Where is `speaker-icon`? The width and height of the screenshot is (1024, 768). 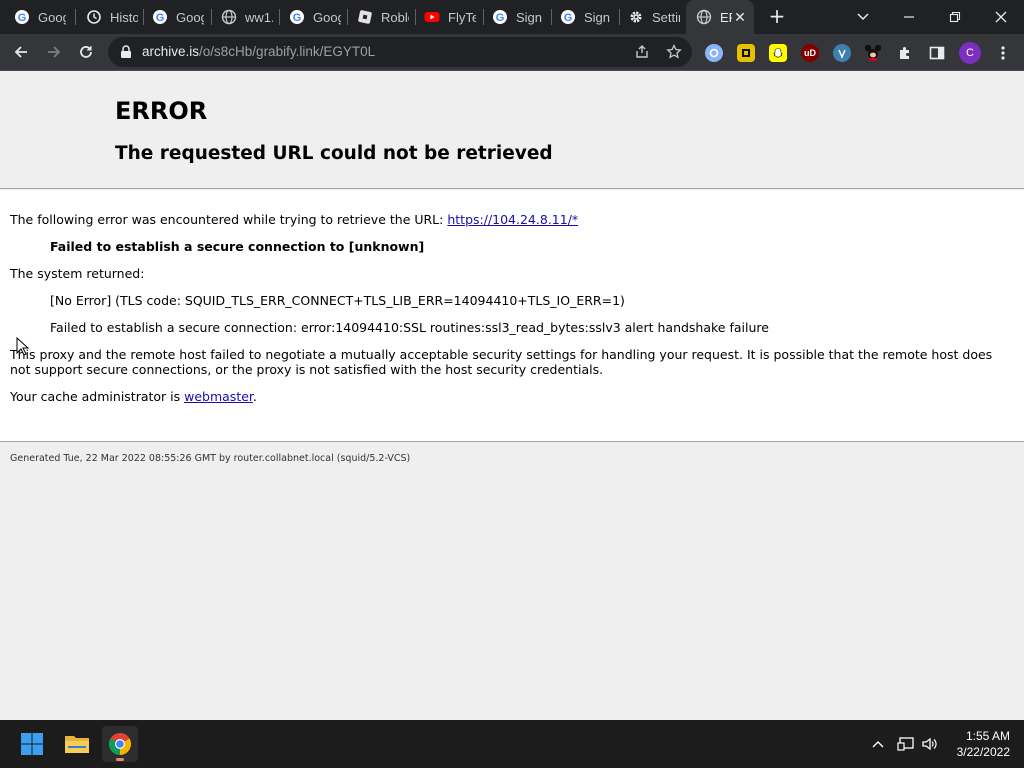 speaker-icon is located at coordinates (929, 744).